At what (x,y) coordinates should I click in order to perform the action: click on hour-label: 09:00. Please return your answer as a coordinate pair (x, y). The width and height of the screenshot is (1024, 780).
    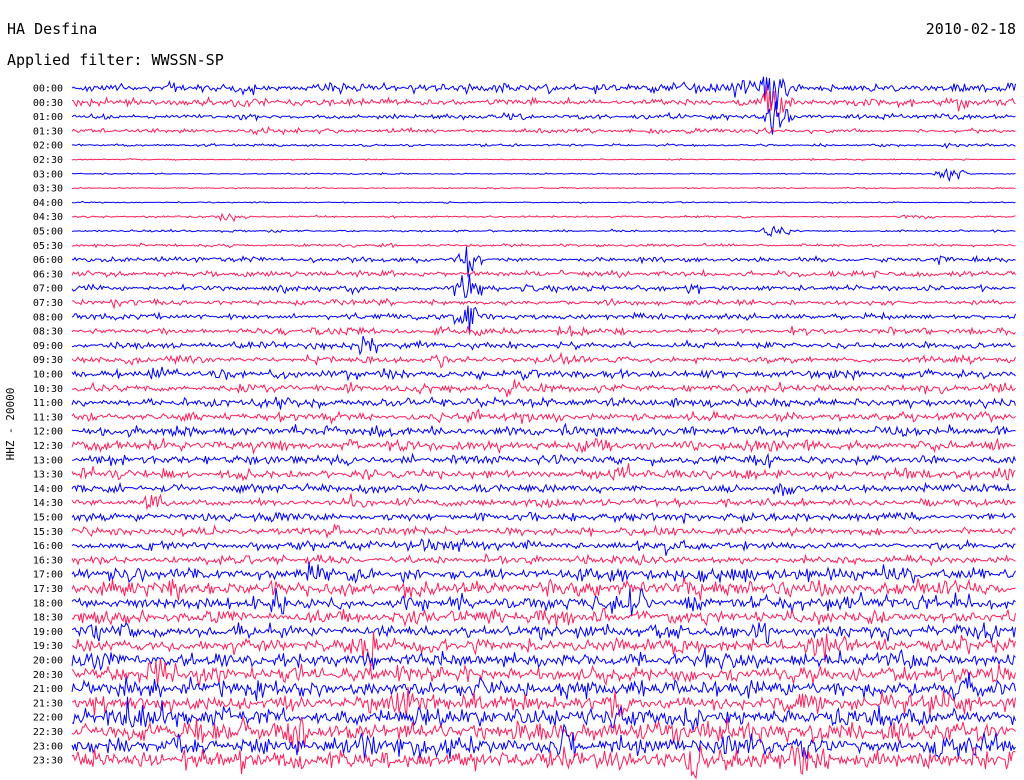
    Looking at the image, I should click on (48, 346).